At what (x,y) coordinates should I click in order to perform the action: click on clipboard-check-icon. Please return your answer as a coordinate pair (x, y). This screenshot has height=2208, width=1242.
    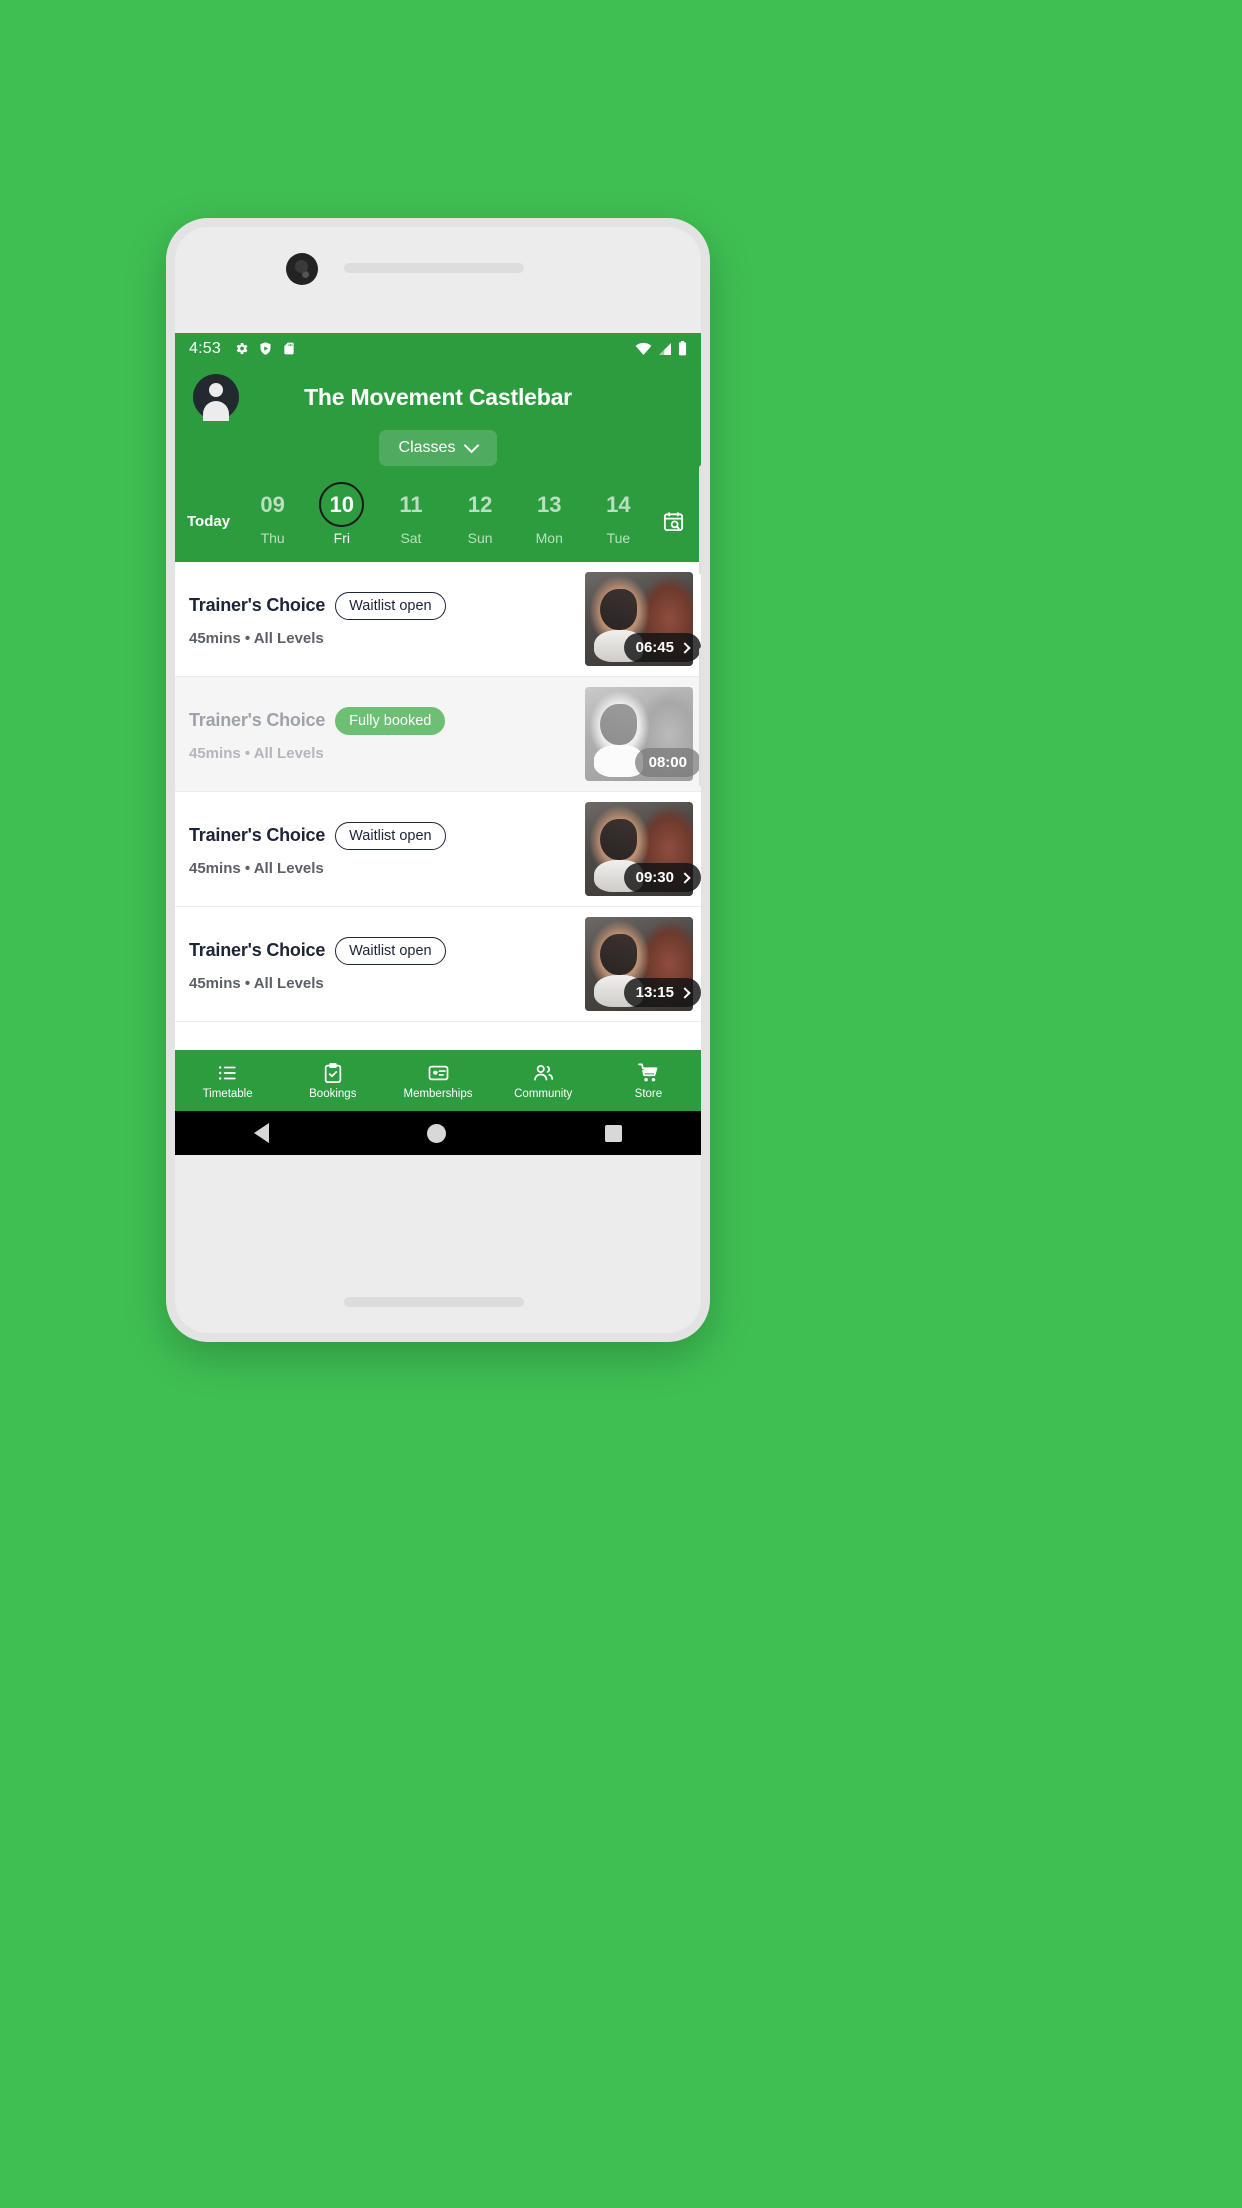
    Looking at the image, I should click on (333, 1072).